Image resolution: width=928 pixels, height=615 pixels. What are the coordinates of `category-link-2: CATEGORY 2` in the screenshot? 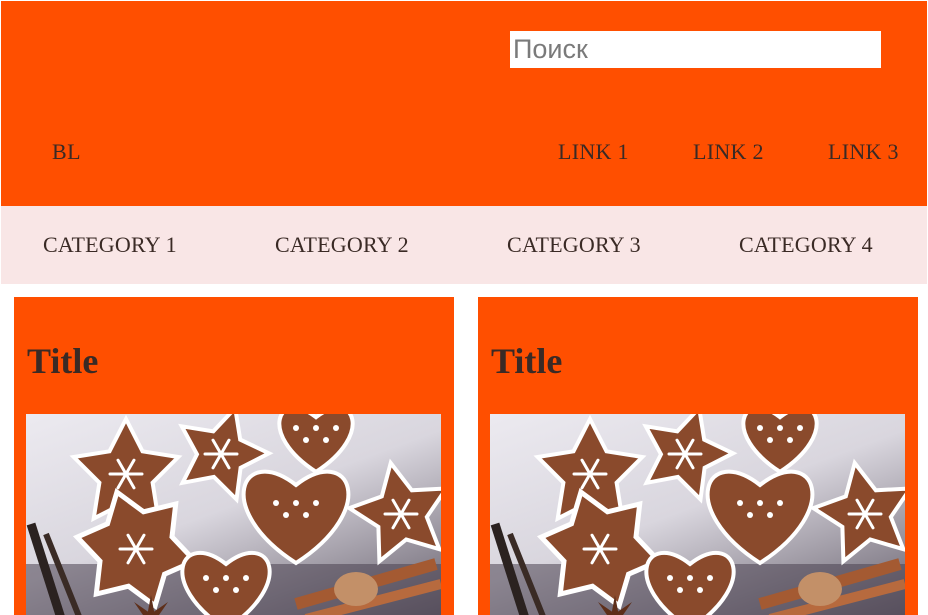 It's located at (342, 245).